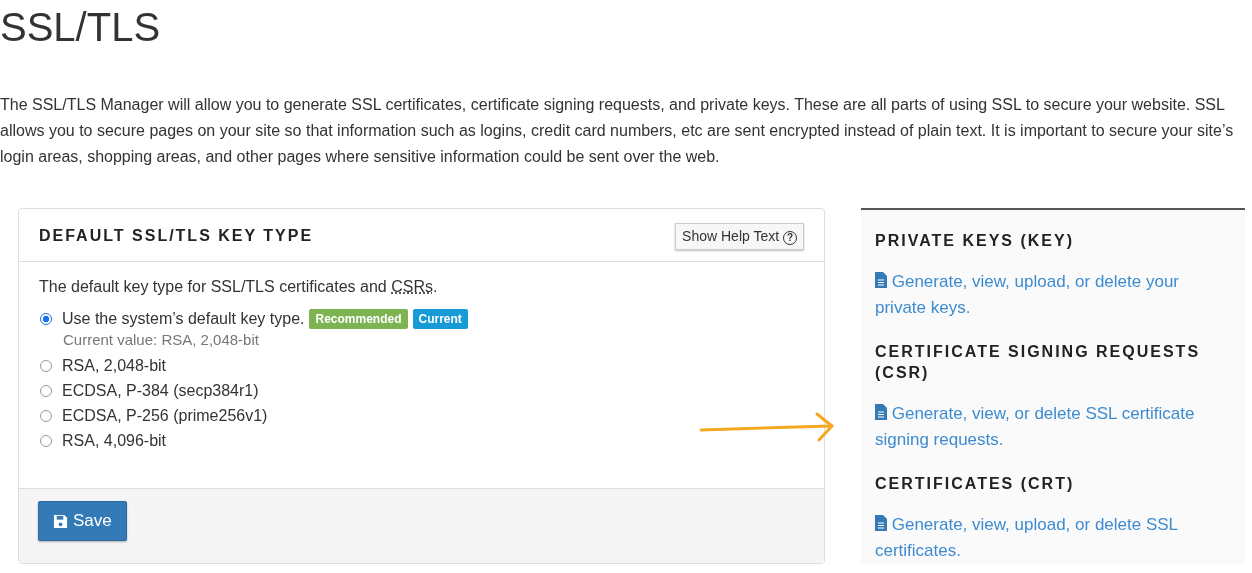  Describe the element at coordinates (161, 340) in the screenshot. I see `current-value-note: Current value: RSA, 2,048-bit` at that location.